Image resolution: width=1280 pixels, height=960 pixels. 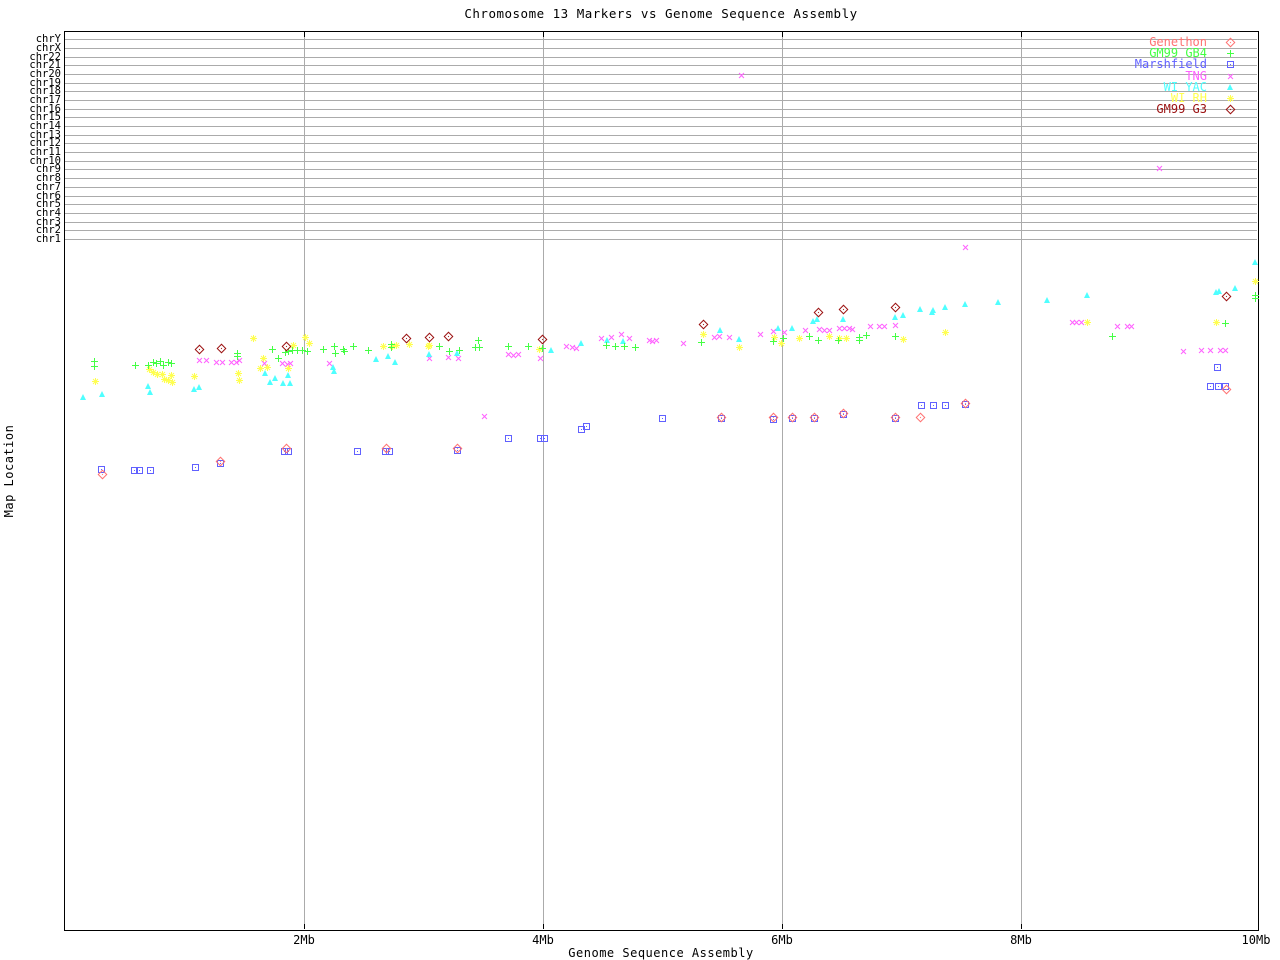 I want to click on grid-line-8mb, so click(x=1021, y=480).